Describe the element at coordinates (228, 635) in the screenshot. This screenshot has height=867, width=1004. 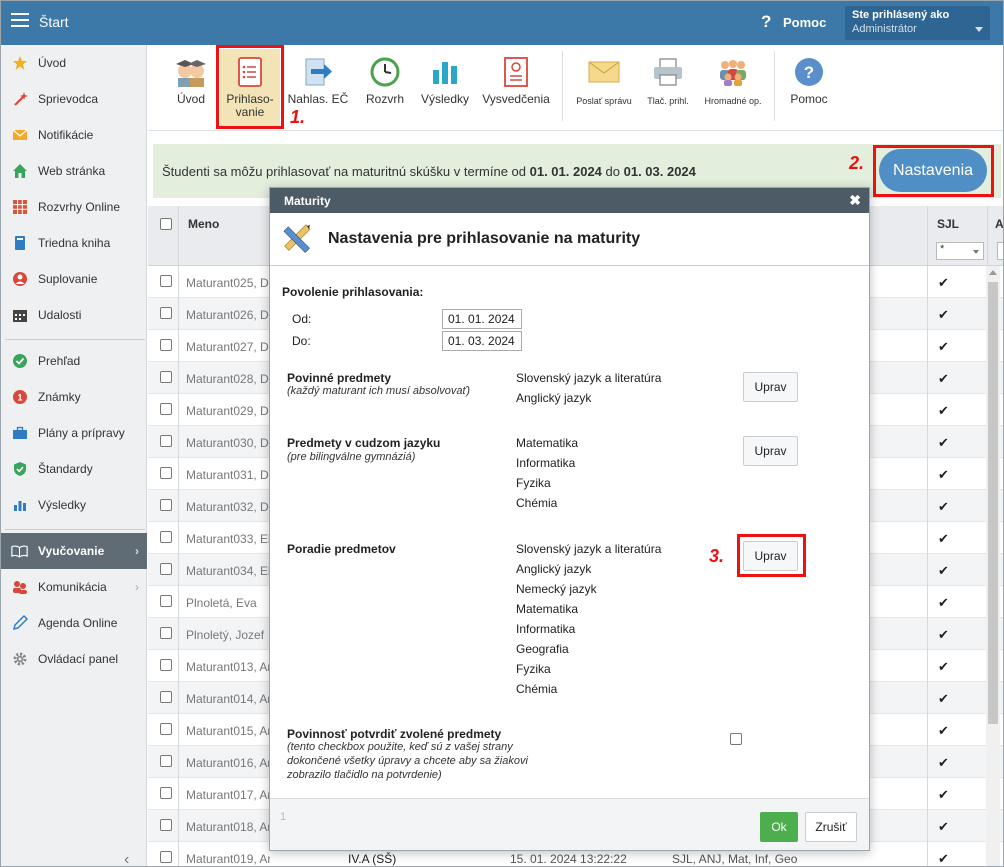
I see `student-name: Plnoletý, Jozef` at that location.